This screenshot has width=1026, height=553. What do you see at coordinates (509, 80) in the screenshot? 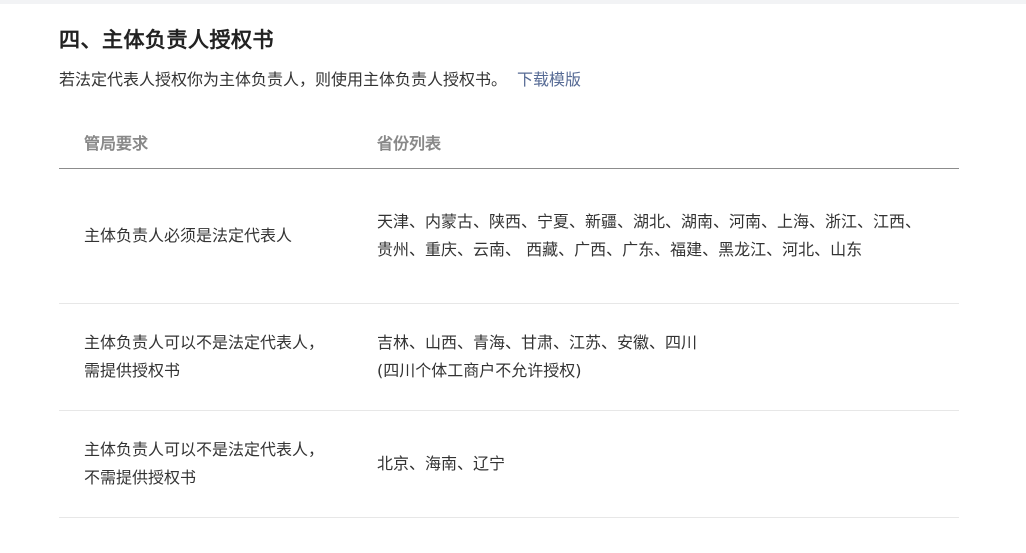
I see `section-description: 若法定代表人授权你为主体负责人，则使用主体负责人授权书。 下载模版` at bounding box center [509, 80].